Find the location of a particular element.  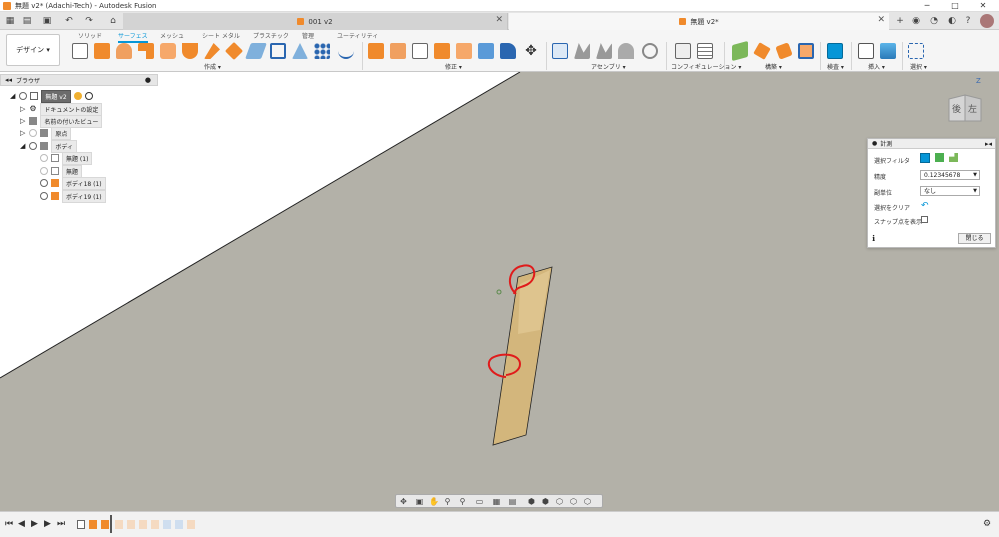

new-component-icon is located at coordinates (560, 51).